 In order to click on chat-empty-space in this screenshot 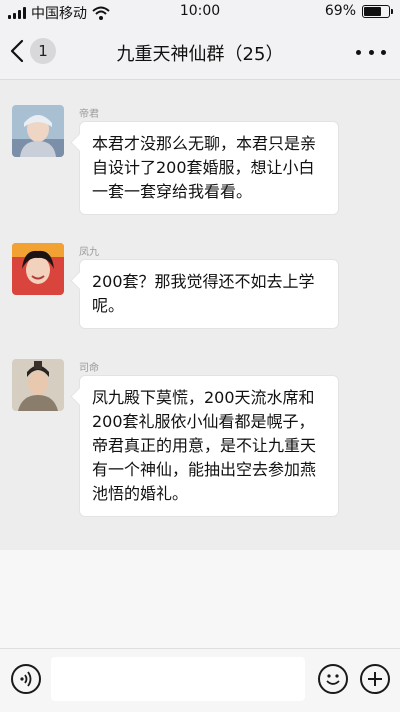, I will do `click(200, 599)`.